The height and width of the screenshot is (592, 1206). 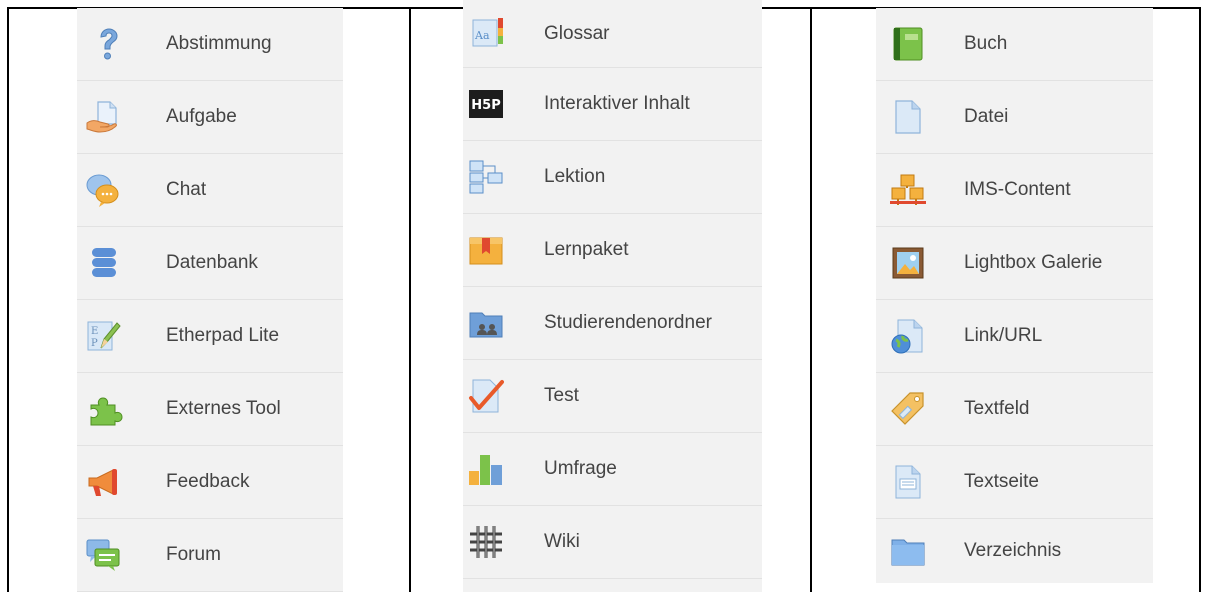 I want to click on activity-item-lightbox-galerie: Lightbox Galerie, so click(x=1014, y=263).